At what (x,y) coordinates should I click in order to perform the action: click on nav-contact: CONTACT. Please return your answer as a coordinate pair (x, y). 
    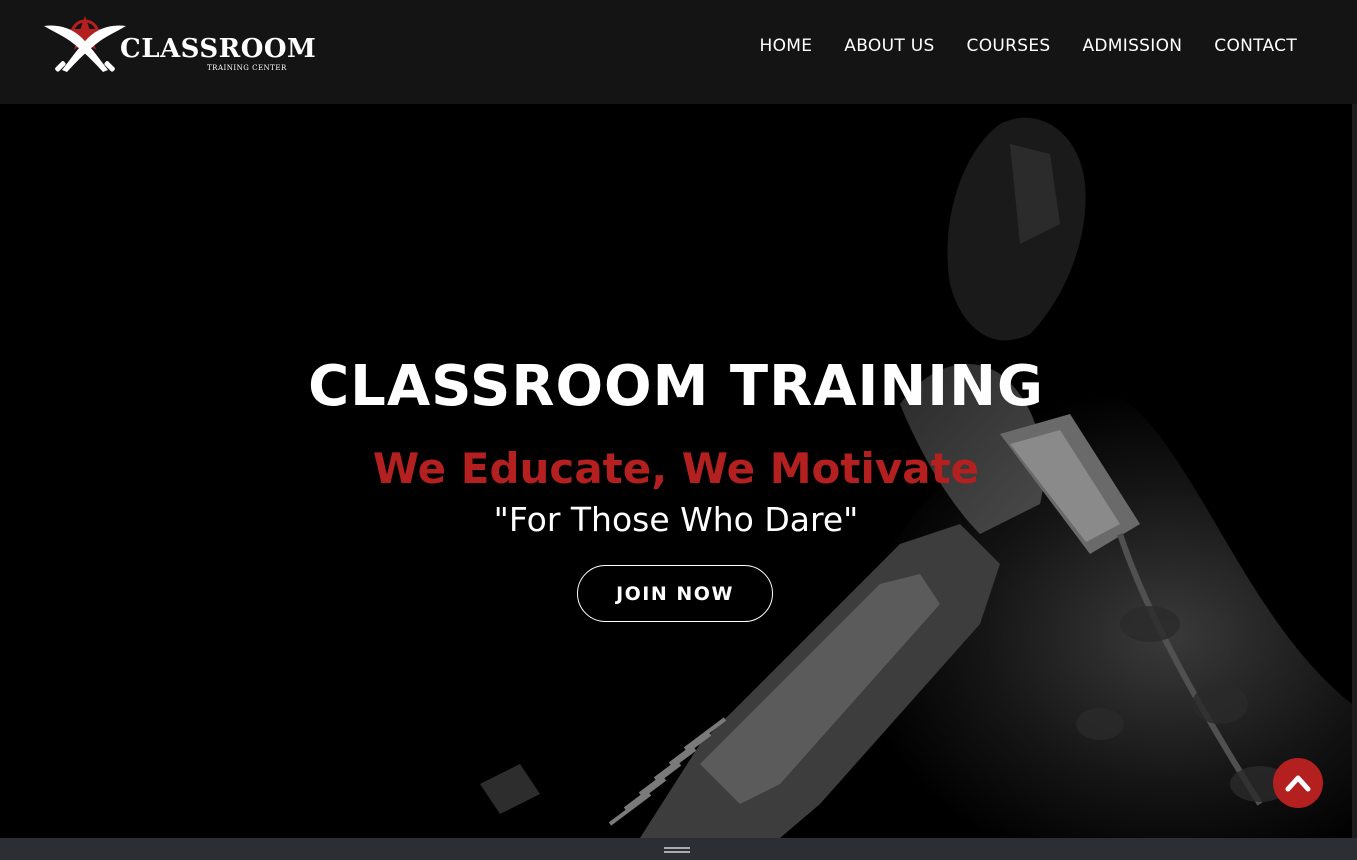
    Looking at the image, I should click on (1255, 46).